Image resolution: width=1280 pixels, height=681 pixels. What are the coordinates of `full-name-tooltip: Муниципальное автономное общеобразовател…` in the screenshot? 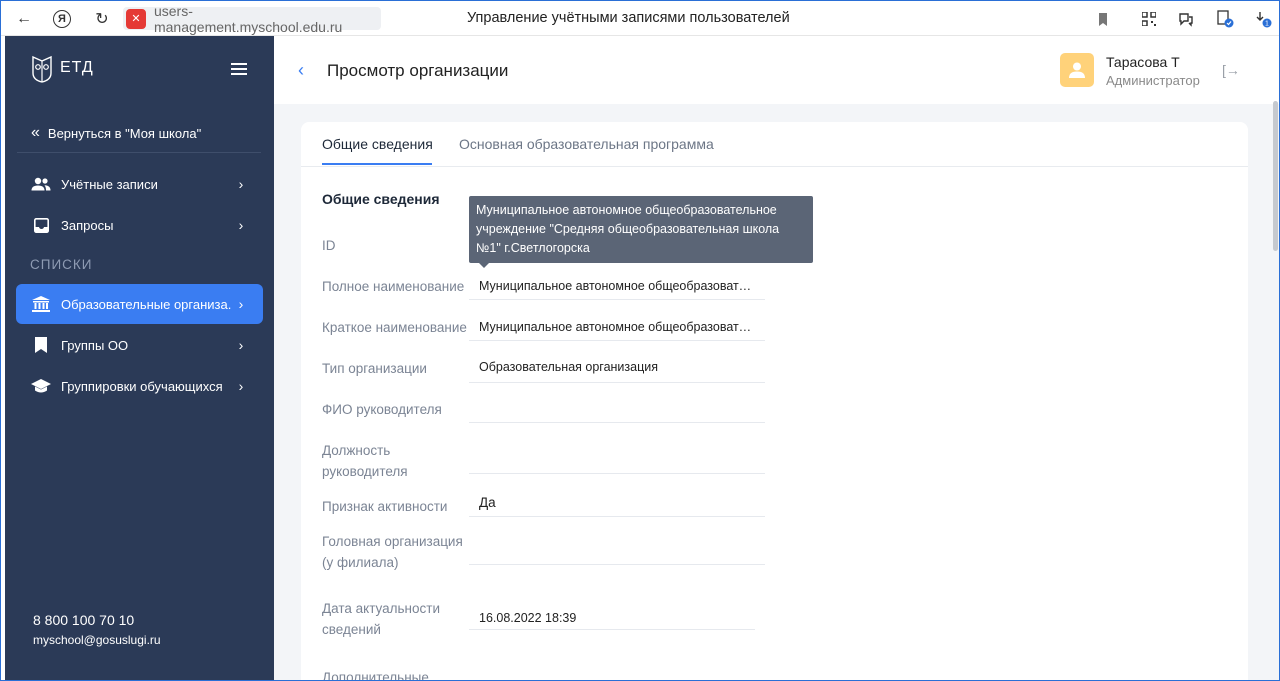 It's located at (641, 229).